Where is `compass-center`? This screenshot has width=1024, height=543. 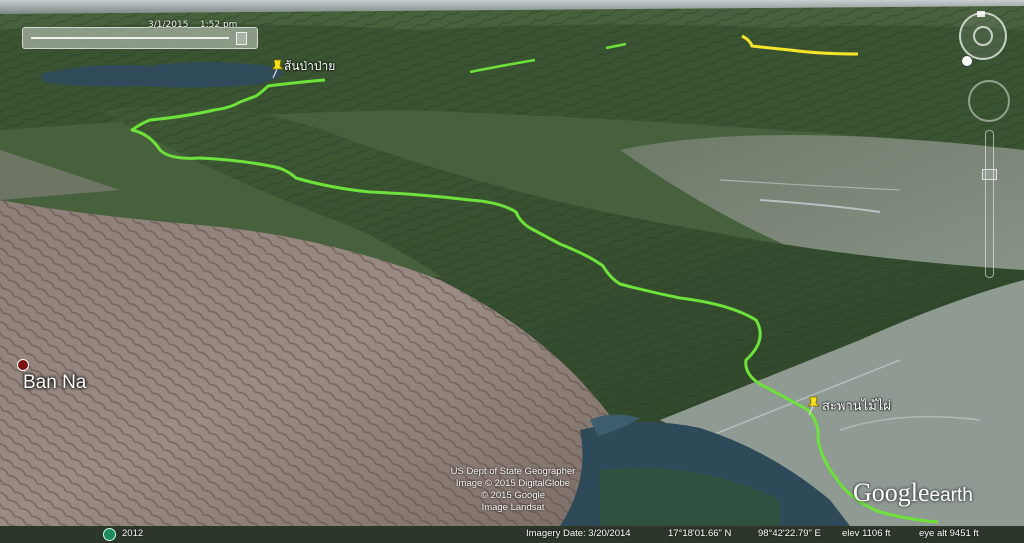 compass-center is located at coordinates (983, 36).